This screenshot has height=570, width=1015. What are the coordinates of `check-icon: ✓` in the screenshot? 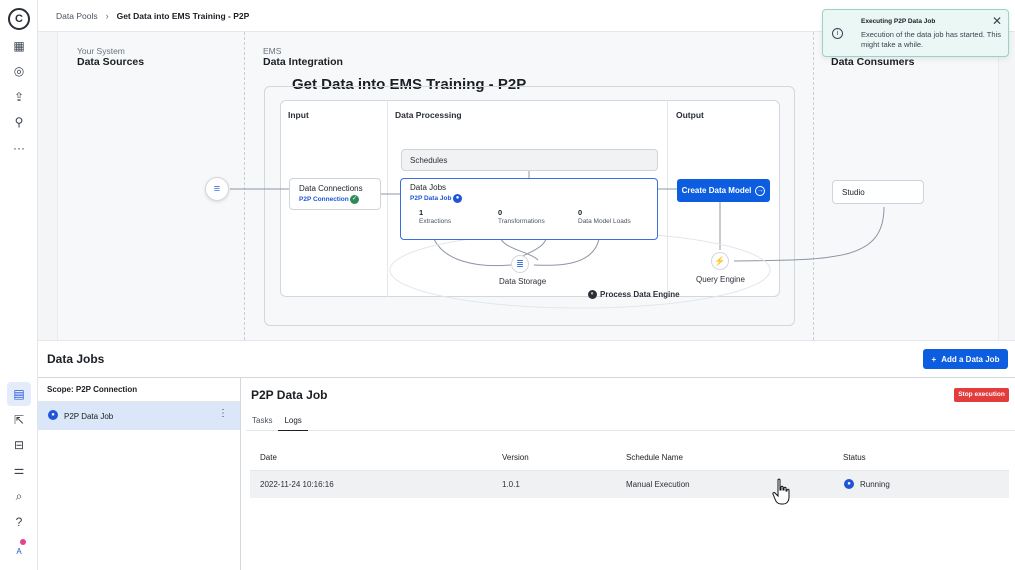 It's located at (354, 199).